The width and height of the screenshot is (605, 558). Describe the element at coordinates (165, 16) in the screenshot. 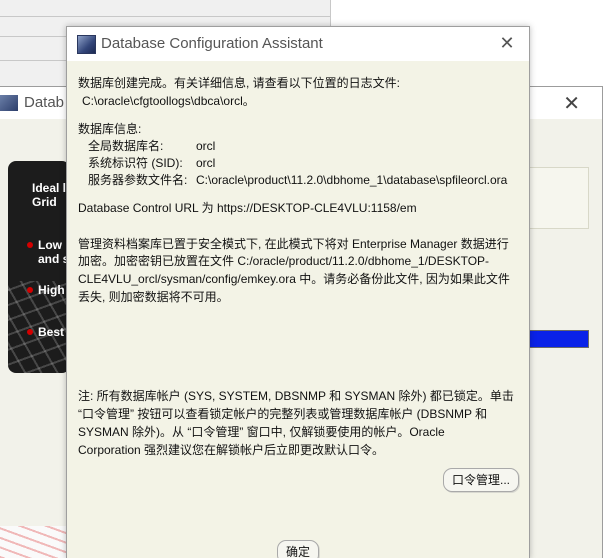

I see `divider` at that location.